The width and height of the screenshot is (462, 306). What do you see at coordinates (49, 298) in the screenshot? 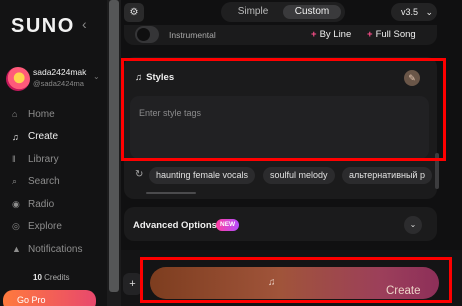
I see `upgrade-button: Go Pro` at bounding box center [49, 298].